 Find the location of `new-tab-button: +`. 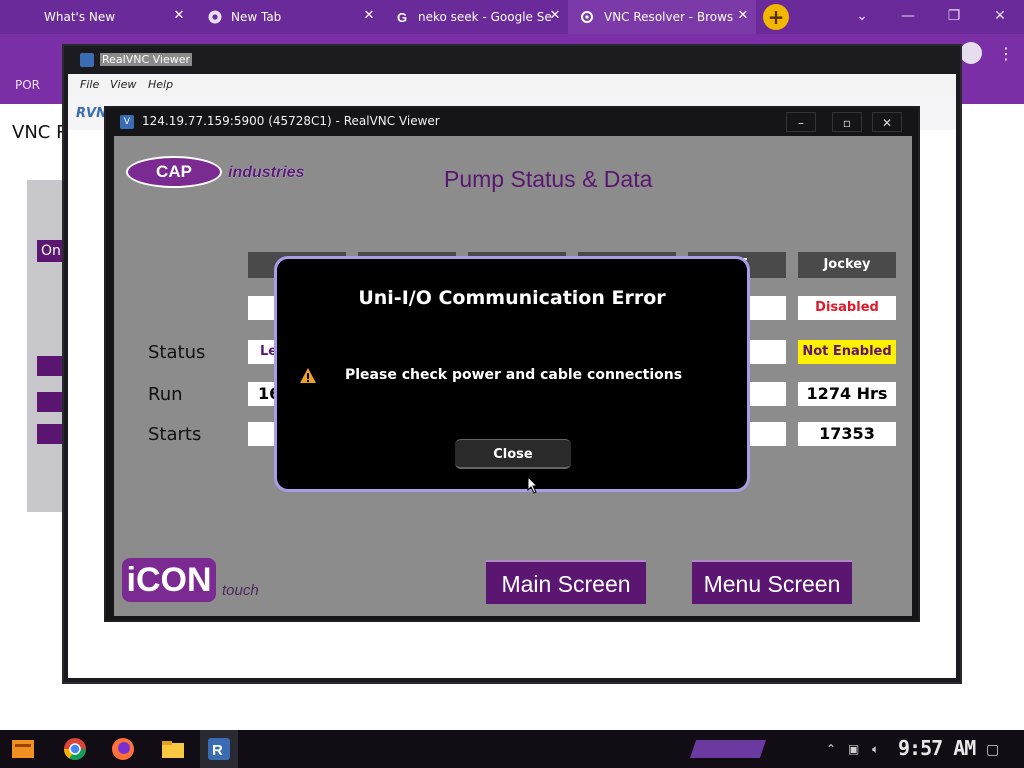

new-tab-button: + is located at coordinates (776, 17).